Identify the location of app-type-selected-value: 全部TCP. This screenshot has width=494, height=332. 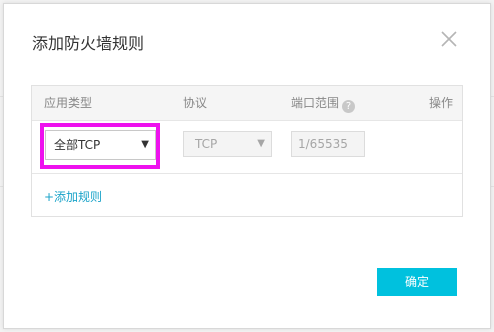
(77, 145).